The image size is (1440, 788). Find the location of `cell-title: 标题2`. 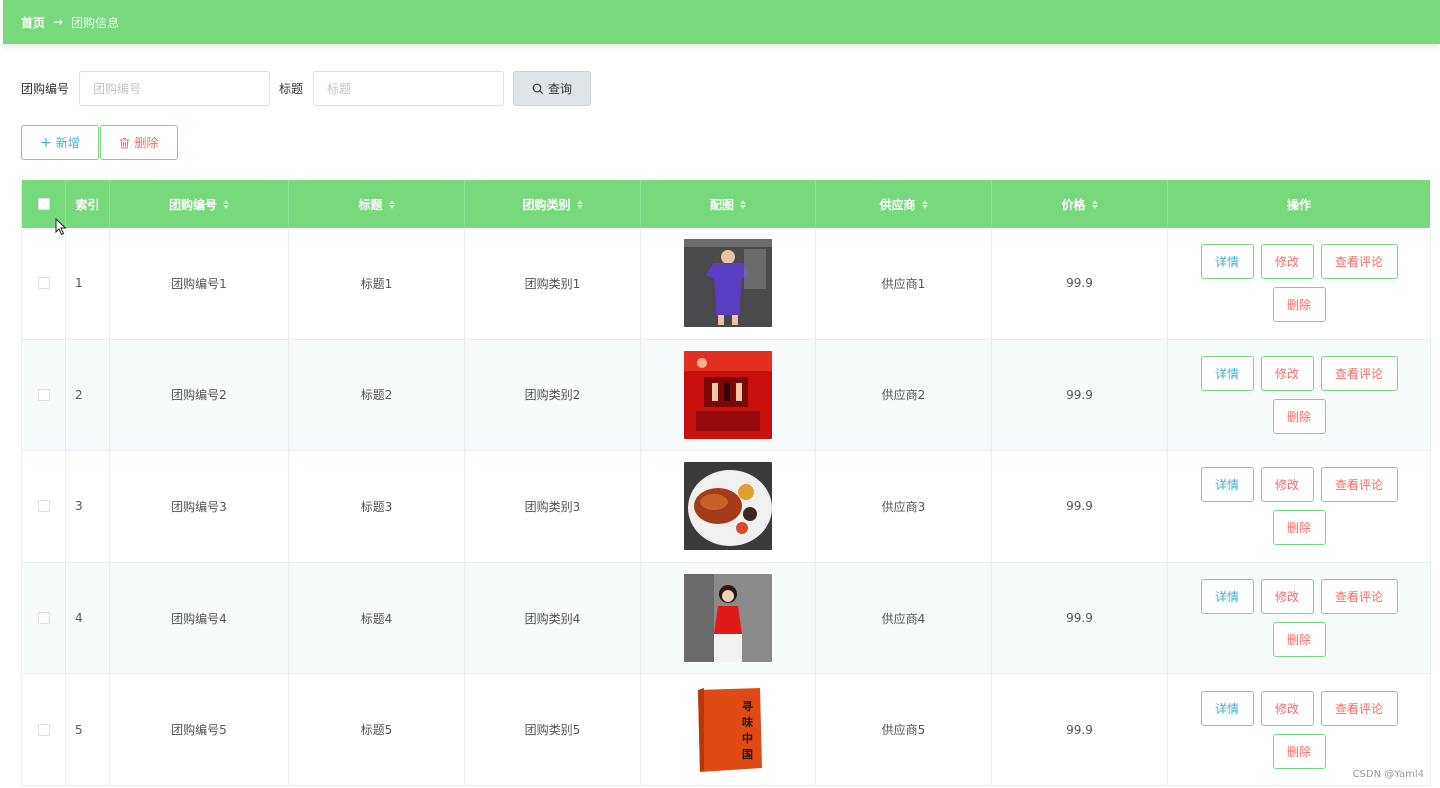

cell-title: 标题2 is located at coordinates (377, 395).